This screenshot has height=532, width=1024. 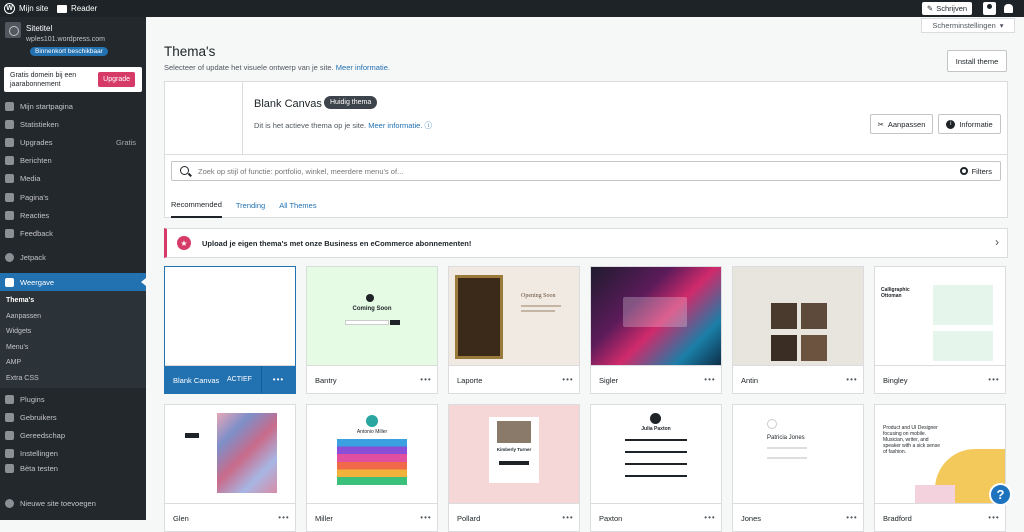 I want to click on menu-item-new-site: Nieuwe site toevoegen, so click(x=73, y=503).